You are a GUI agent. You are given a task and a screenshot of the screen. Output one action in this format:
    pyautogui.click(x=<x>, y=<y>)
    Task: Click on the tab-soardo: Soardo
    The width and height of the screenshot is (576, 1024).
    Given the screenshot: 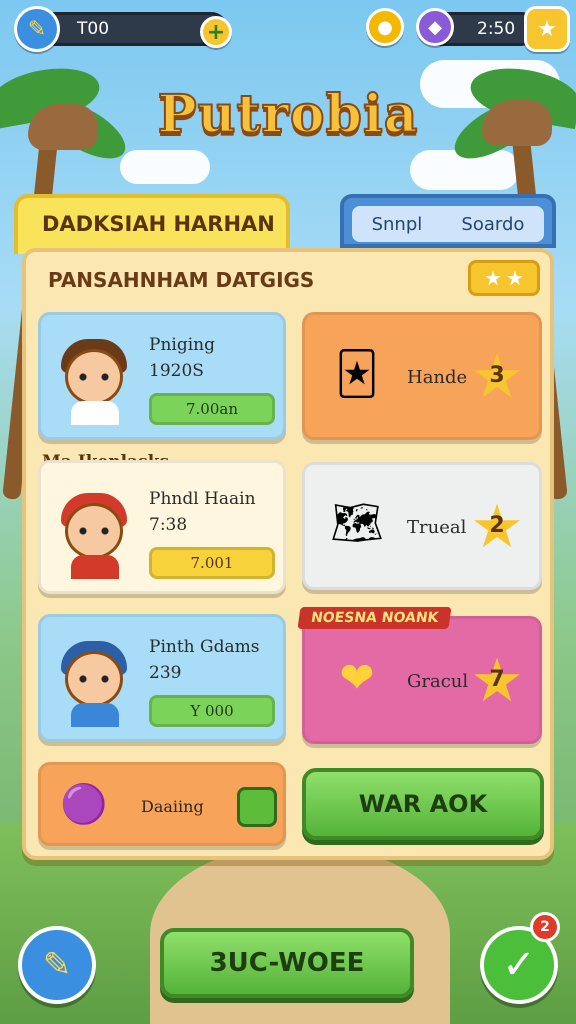 What is the action you would take?
    pyautogui.click(x=492, y=224)
    